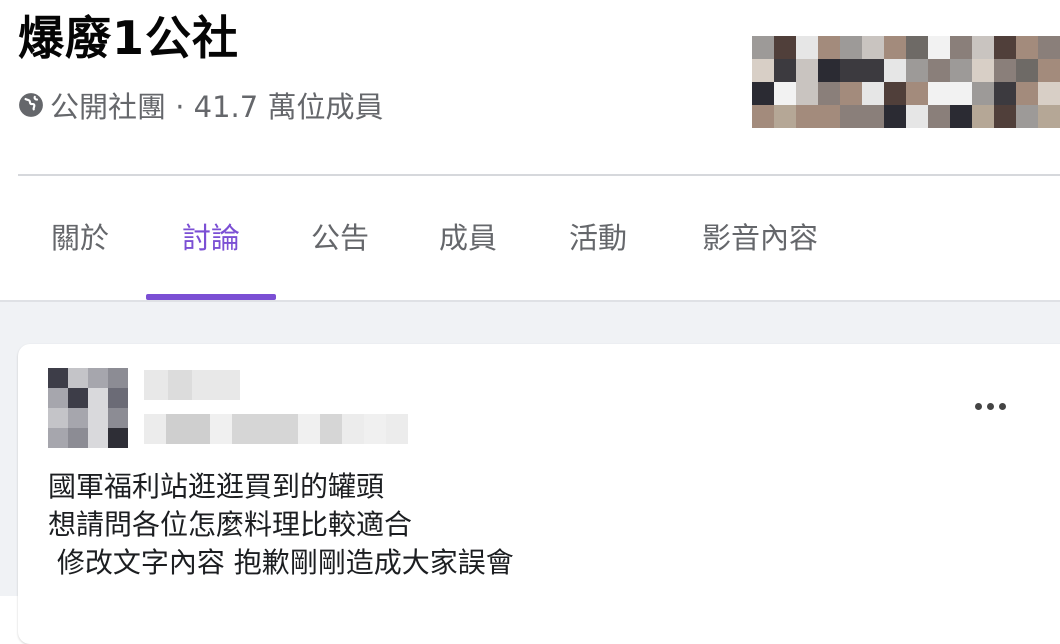  I want to click on post-author-avatar, so click(88, 408).